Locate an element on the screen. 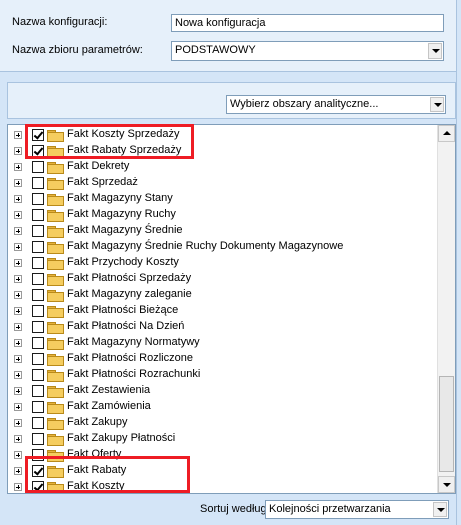 The height and width of the screenshot is (525, 461). tree-item: Fakt Magazyny Ruchy is located at coordinates (223, 215).